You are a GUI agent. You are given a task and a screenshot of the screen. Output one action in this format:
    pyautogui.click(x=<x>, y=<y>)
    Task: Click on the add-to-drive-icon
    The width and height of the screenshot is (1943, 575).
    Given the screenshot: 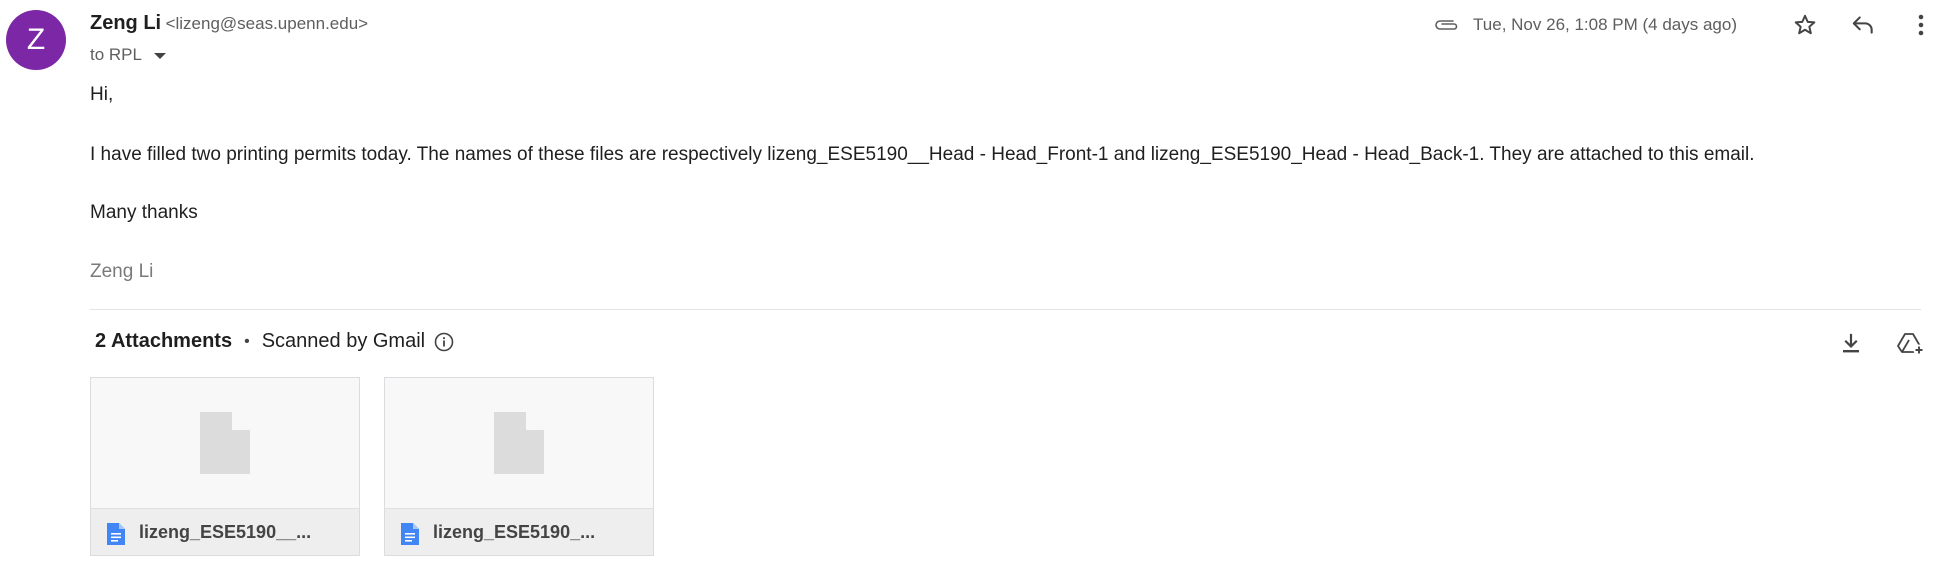 What is the action you would take?
    pyautogui.click(x=1911, y=344)
    